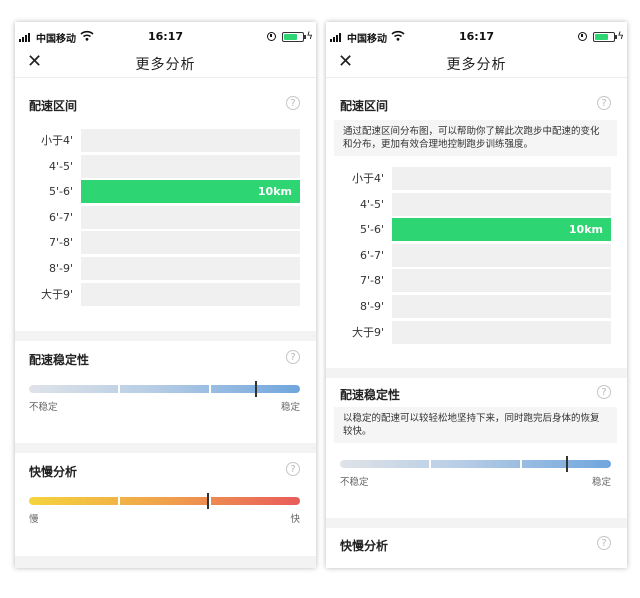 The height and width of the screenshot is (598, 640). What do you see at coordinates (34, 519) in the screenshot?
I see `speed-min-label: 慢` at bounding box center [34, 519].